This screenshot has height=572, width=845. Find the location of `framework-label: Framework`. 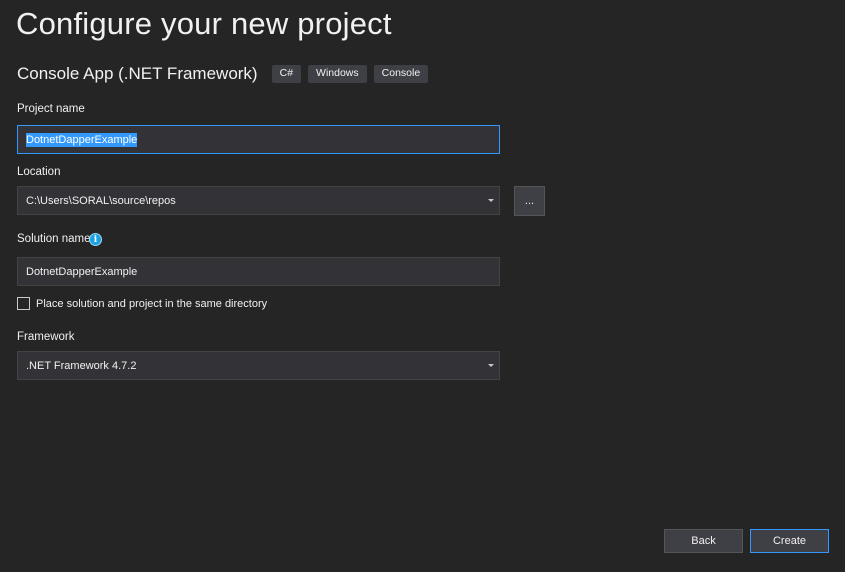

framework-label: Framework is located at coordinates (46, 337).